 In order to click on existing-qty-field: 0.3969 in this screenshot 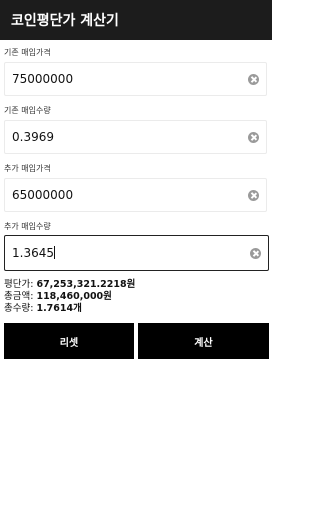, I will do `click(135, 137)`.